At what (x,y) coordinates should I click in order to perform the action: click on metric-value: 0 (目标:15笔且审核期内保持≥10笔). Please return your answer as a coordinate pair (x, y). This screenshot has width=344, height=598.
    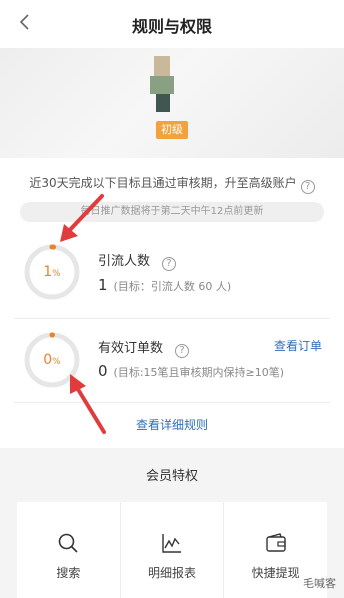
    Looking at the image, I should click on (191, 371).